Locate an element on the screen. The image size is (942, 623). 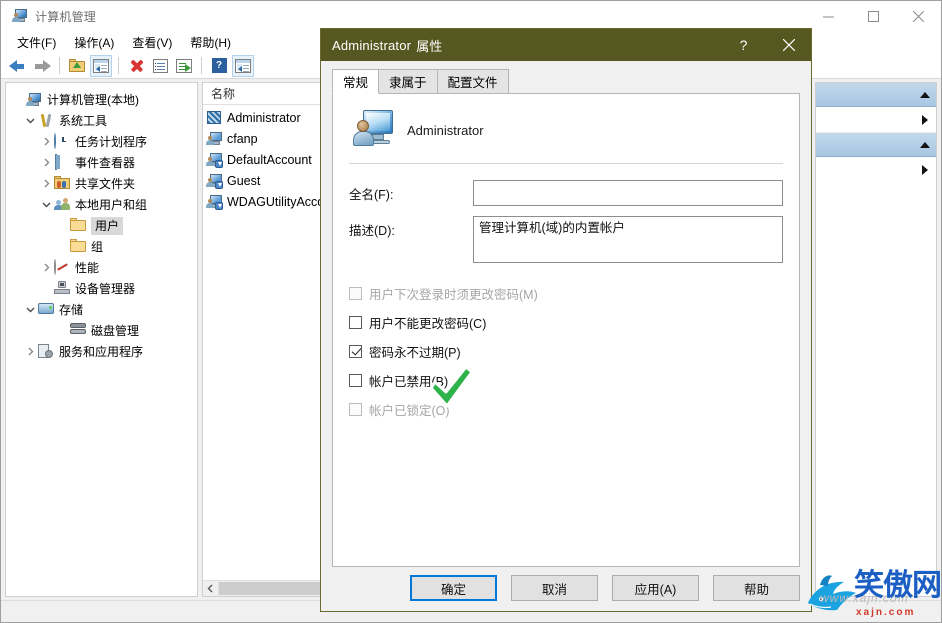
disk-management-icon is located at coordinates (78, 330).